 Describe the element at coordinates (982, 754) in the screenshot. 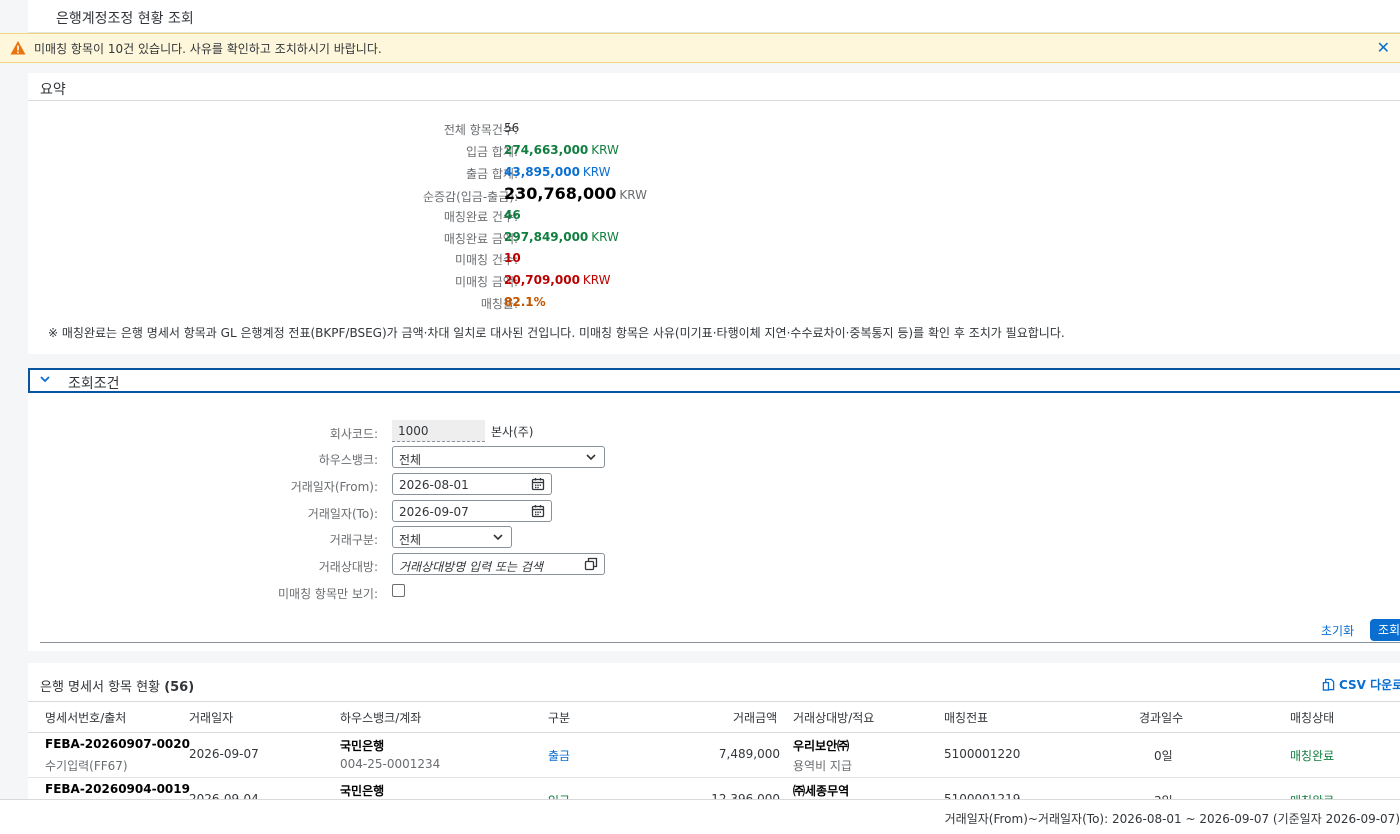

I see `row-voucher: 5100001220` at that location.